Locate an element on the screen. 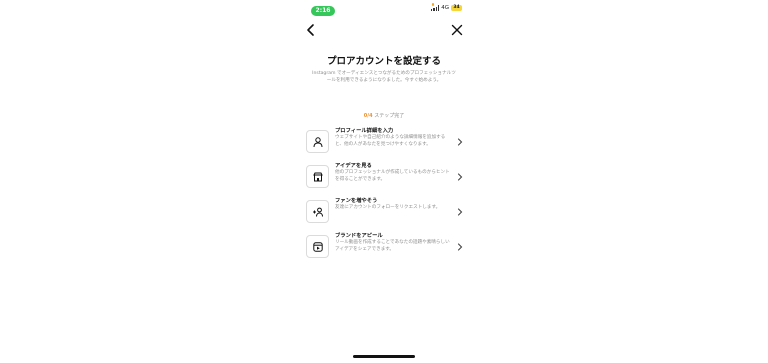 Image resolution: width=768 pixels, height=363 pixels. reel-icon is located at coordinates (317, 246).